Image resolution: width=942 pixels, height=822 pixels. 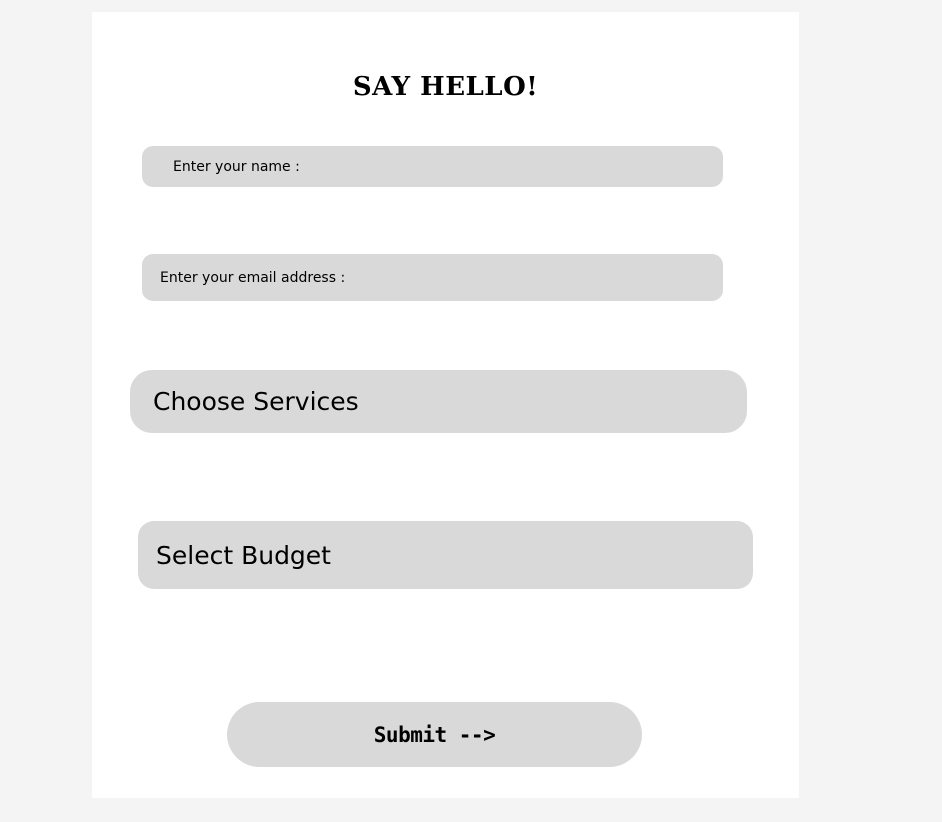 I want to click on name-placeholder: Enter your name :, so click(x=236, y=166).